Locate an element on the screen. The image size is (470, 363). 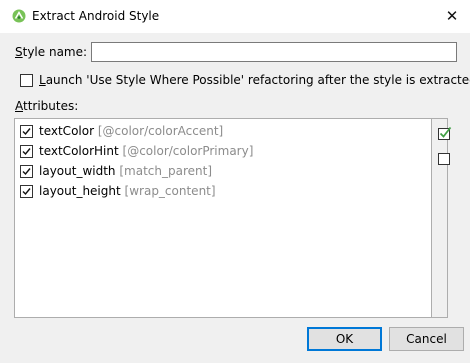
attribute-label: layout_width [match_parent] is located at coordinates (125, 171).